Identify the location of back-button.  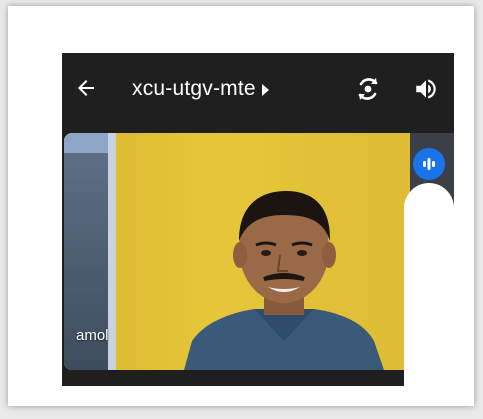
(86, 88).